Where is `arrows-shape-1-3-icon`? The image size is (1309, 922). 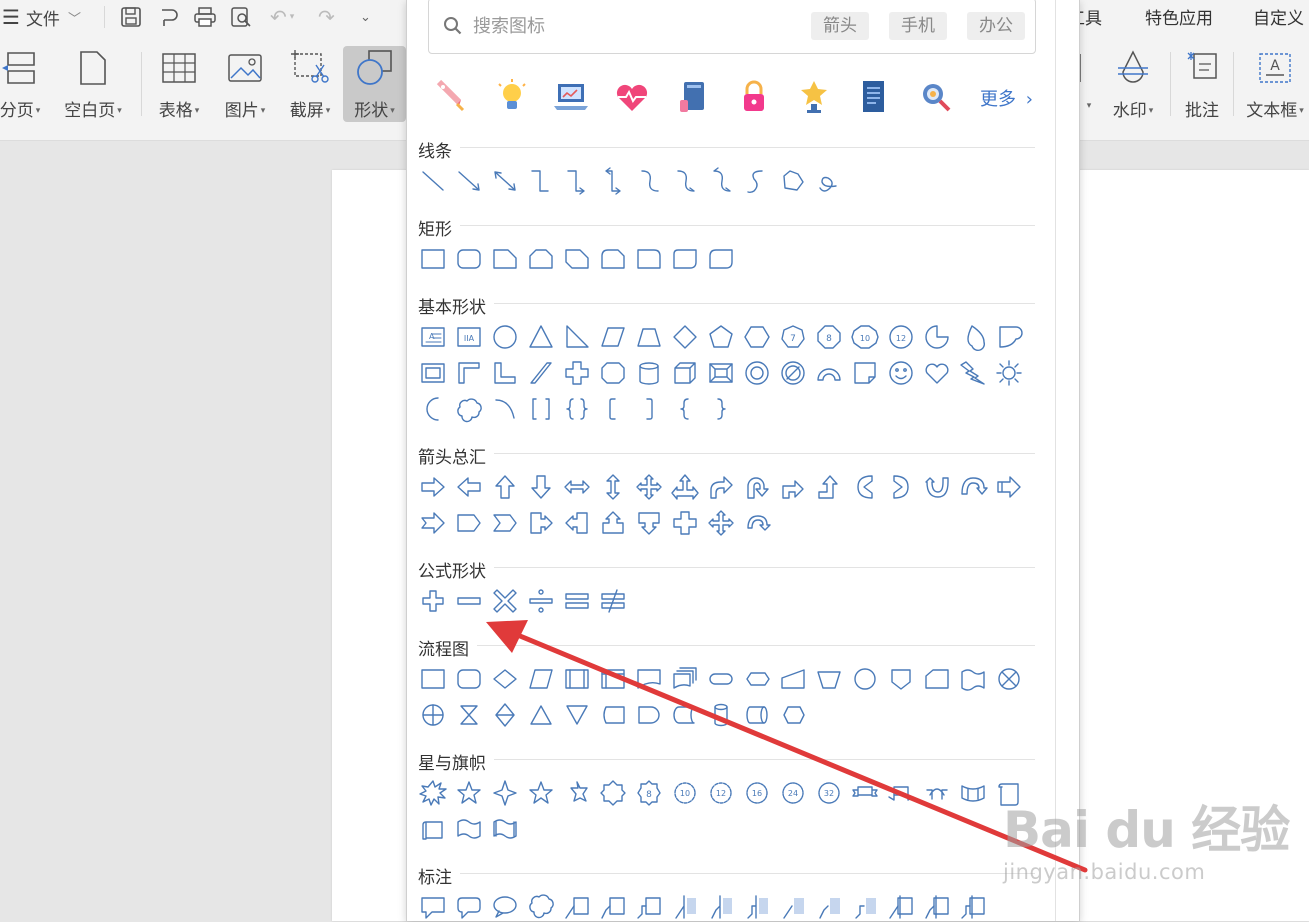 arrows-shape-1-3-icon is located at coordinates (505, 487).